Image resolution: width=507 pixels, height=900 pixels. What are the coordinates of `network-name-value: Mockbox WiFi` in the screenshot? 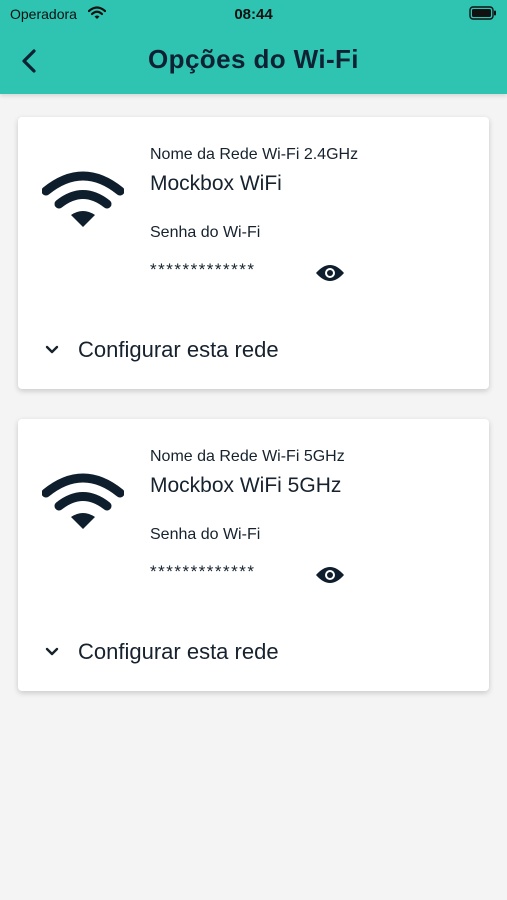 It's located at (216, 183).